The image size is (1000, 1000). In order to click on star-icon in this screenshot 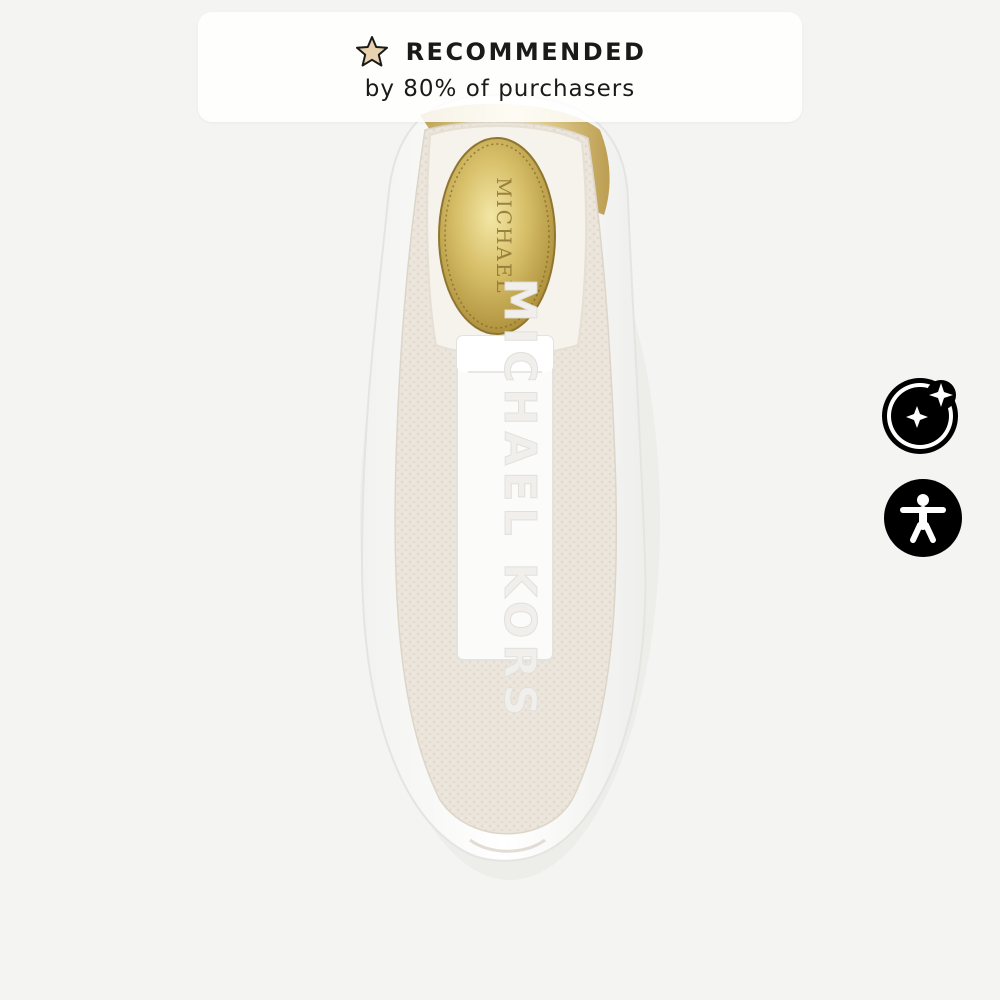, I will do `click(371, 51)`.